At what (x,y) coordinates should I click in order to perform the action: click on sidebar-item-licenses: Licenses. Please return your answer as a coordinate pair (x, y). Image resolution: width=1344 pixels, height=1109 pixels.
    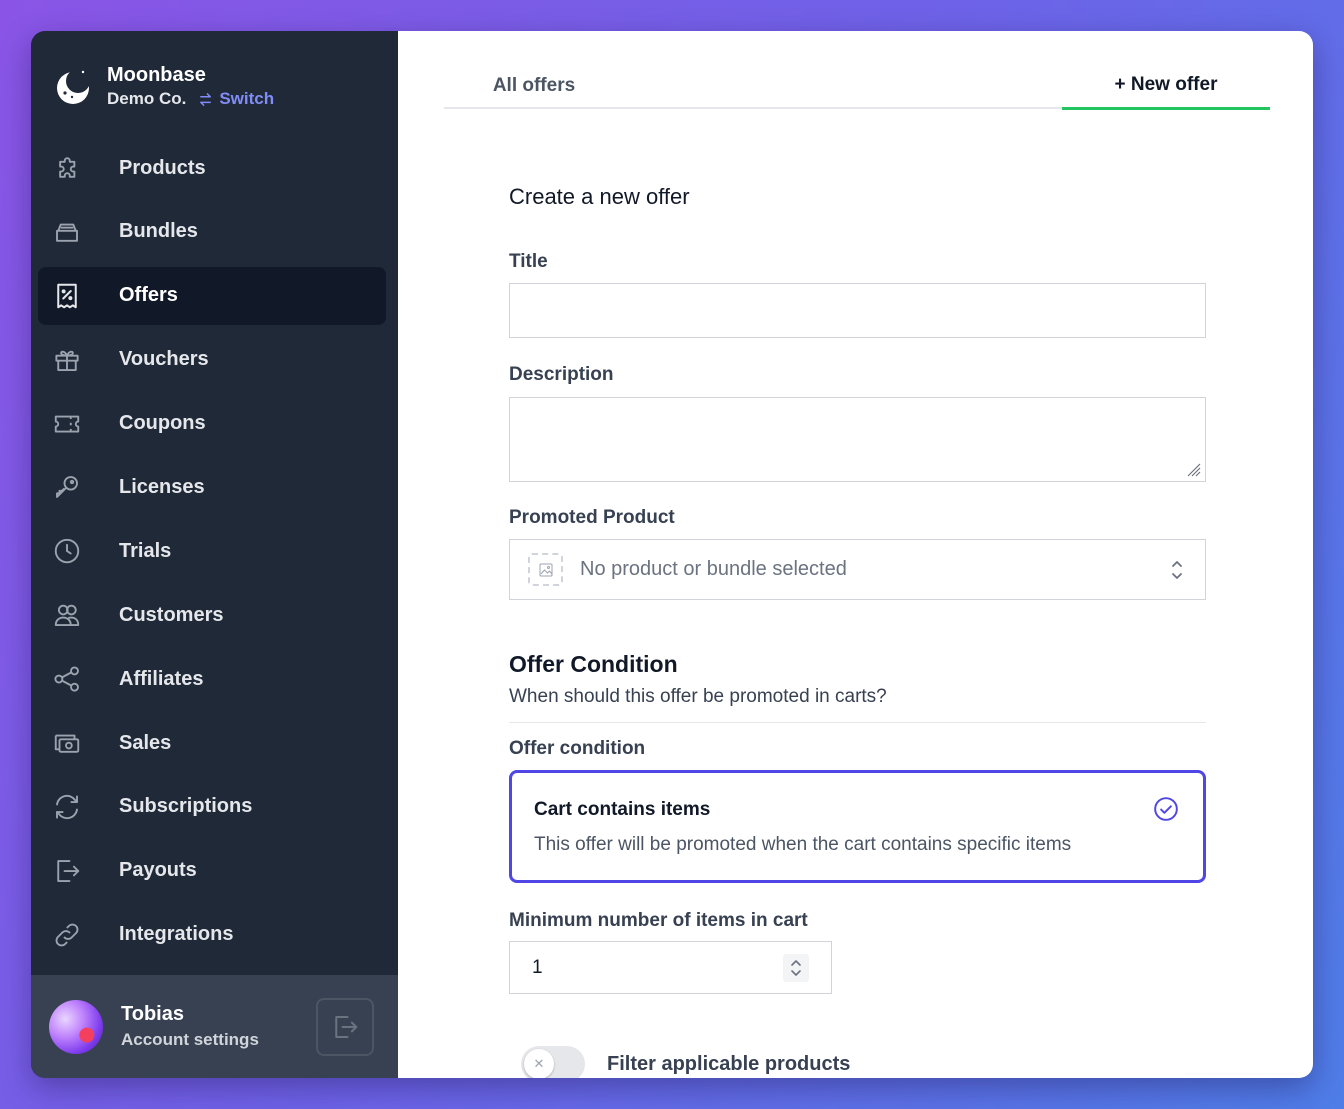
    Looking at the image, I should click on (212, 487).